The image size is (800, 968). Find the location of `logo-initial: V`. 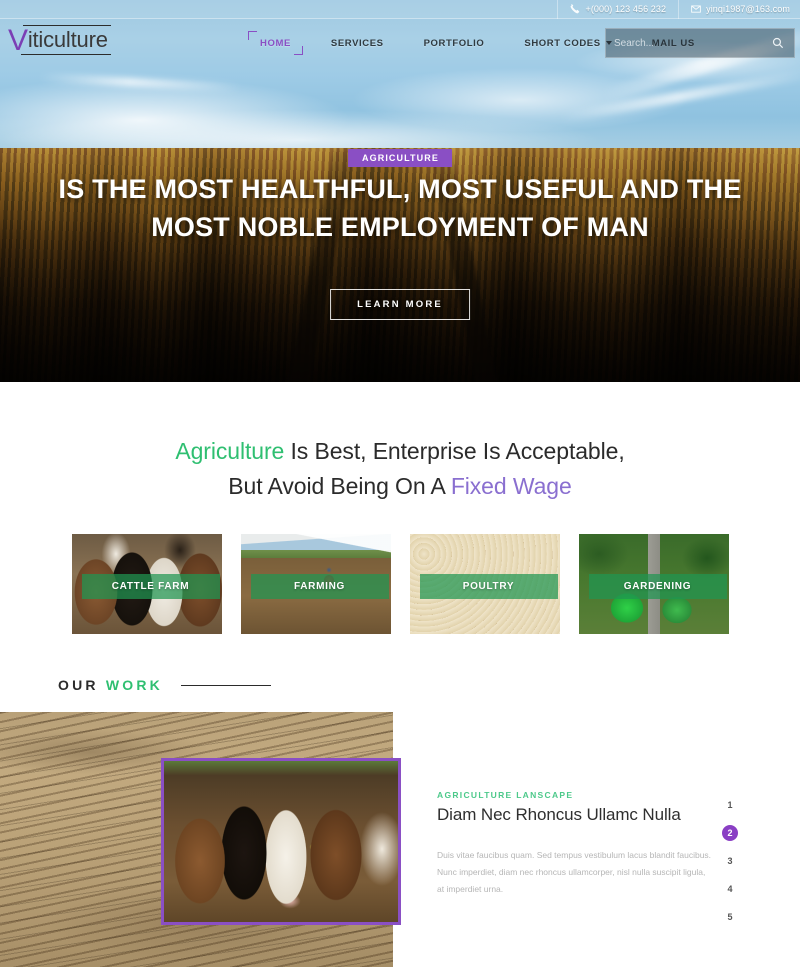

logo-initial: V is located at coordinates (18, 40).